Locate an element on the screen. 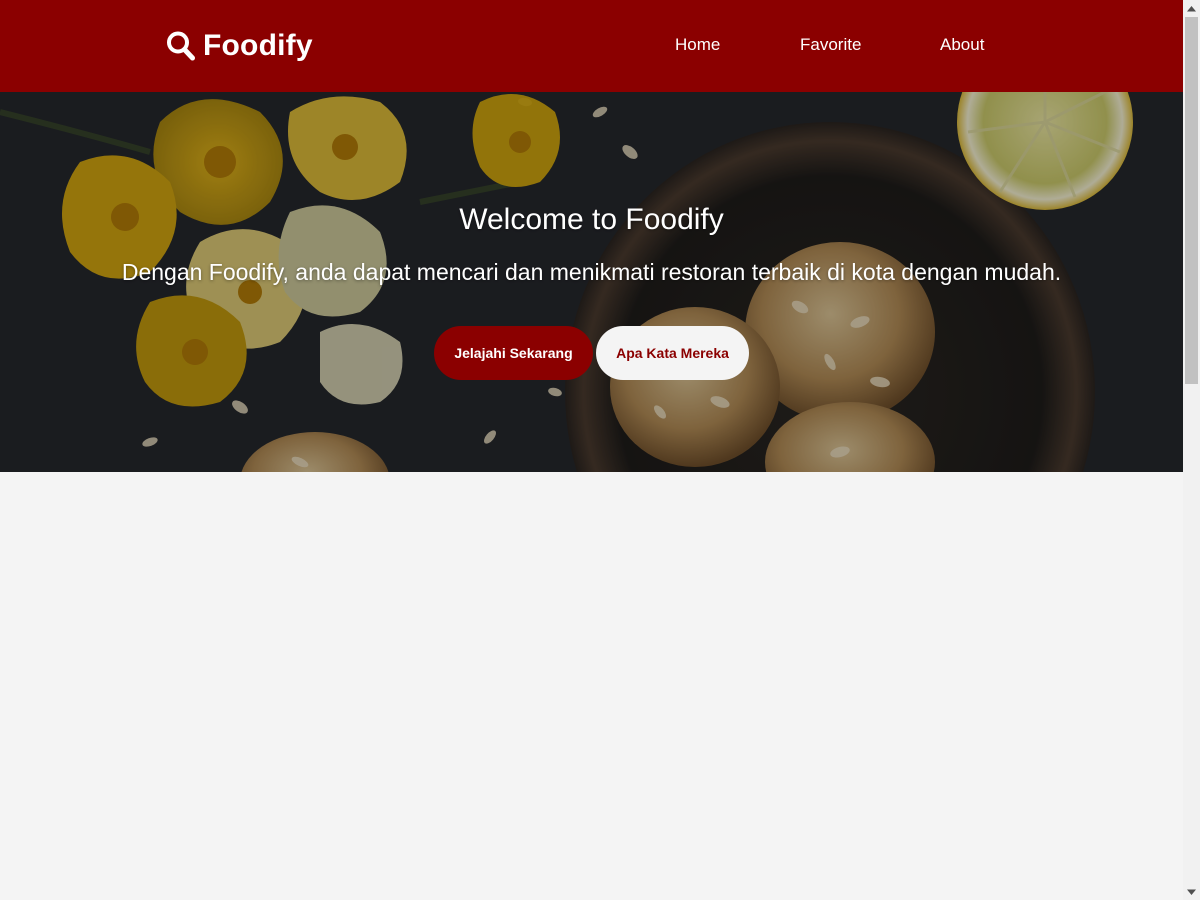  main-nav: Home Favorite About is located at coordinates (591, 46).